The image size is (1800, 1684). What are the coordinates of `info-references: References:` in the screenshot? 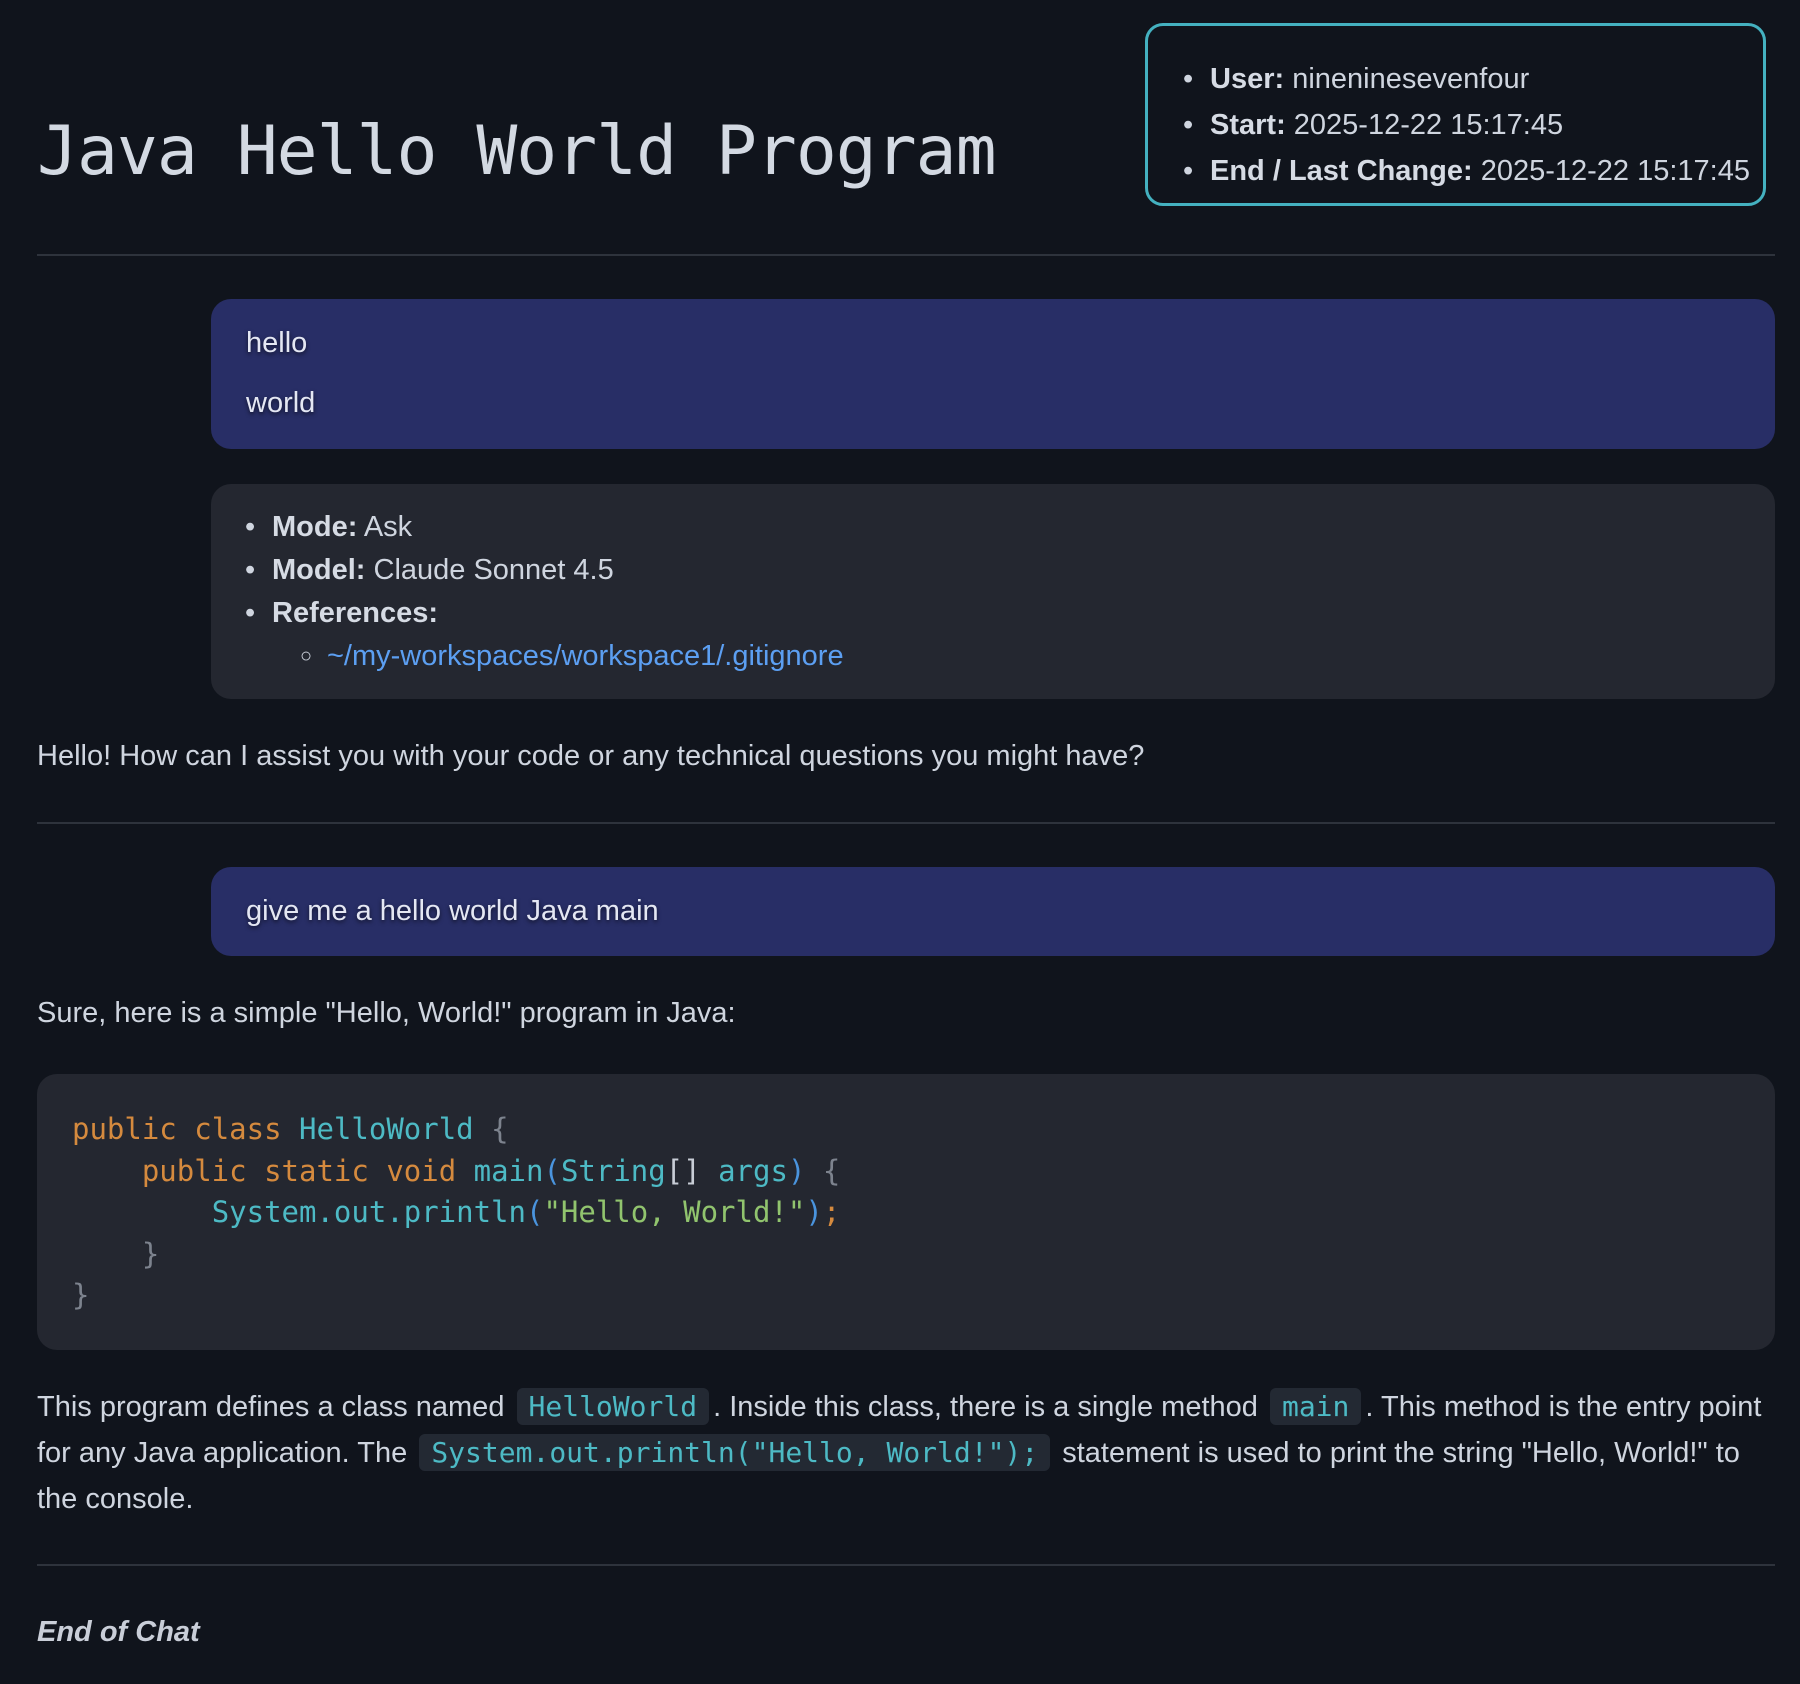 It's located at (544, 613).